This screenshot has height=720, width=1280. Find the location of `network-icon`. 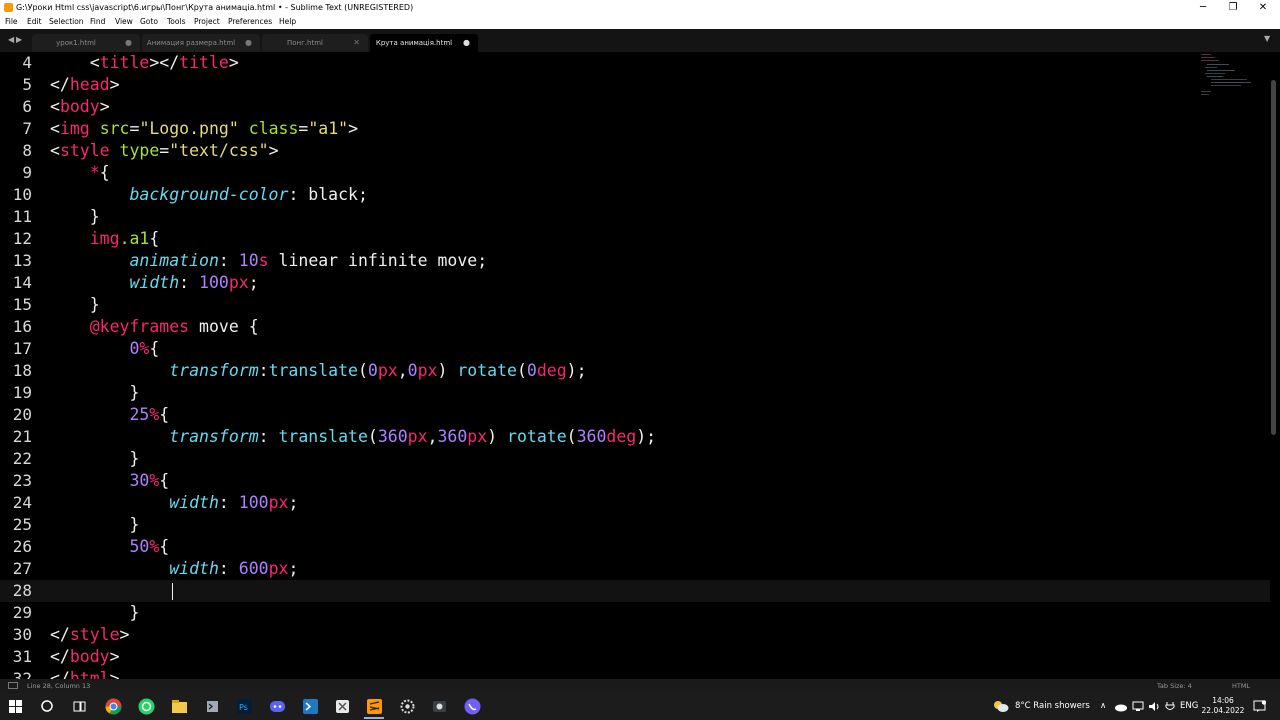

network-icon is located at coordinates (1138, 706).